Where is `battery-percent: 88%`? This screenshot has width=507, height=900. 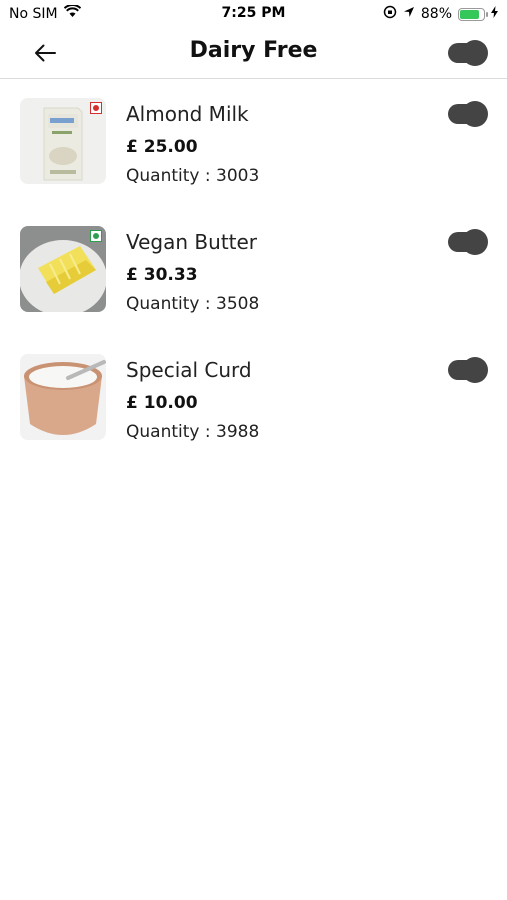
battery-percent: 88% is located at coordinates (436, 14).